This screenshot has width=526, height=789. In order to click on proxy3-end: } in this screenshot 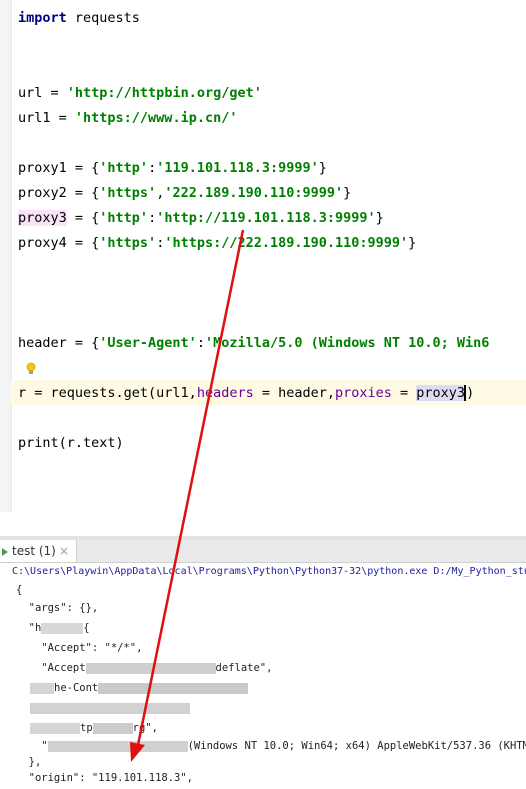, I will do `click(379, 218)`.